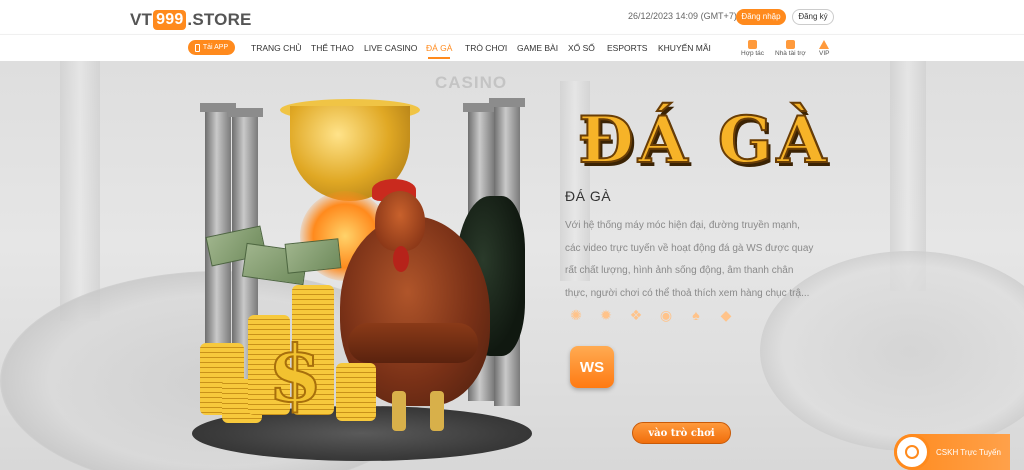  Describe the element at coordinates (295, 374) in the screenshot. I see `dollar-sign: $` at that location.